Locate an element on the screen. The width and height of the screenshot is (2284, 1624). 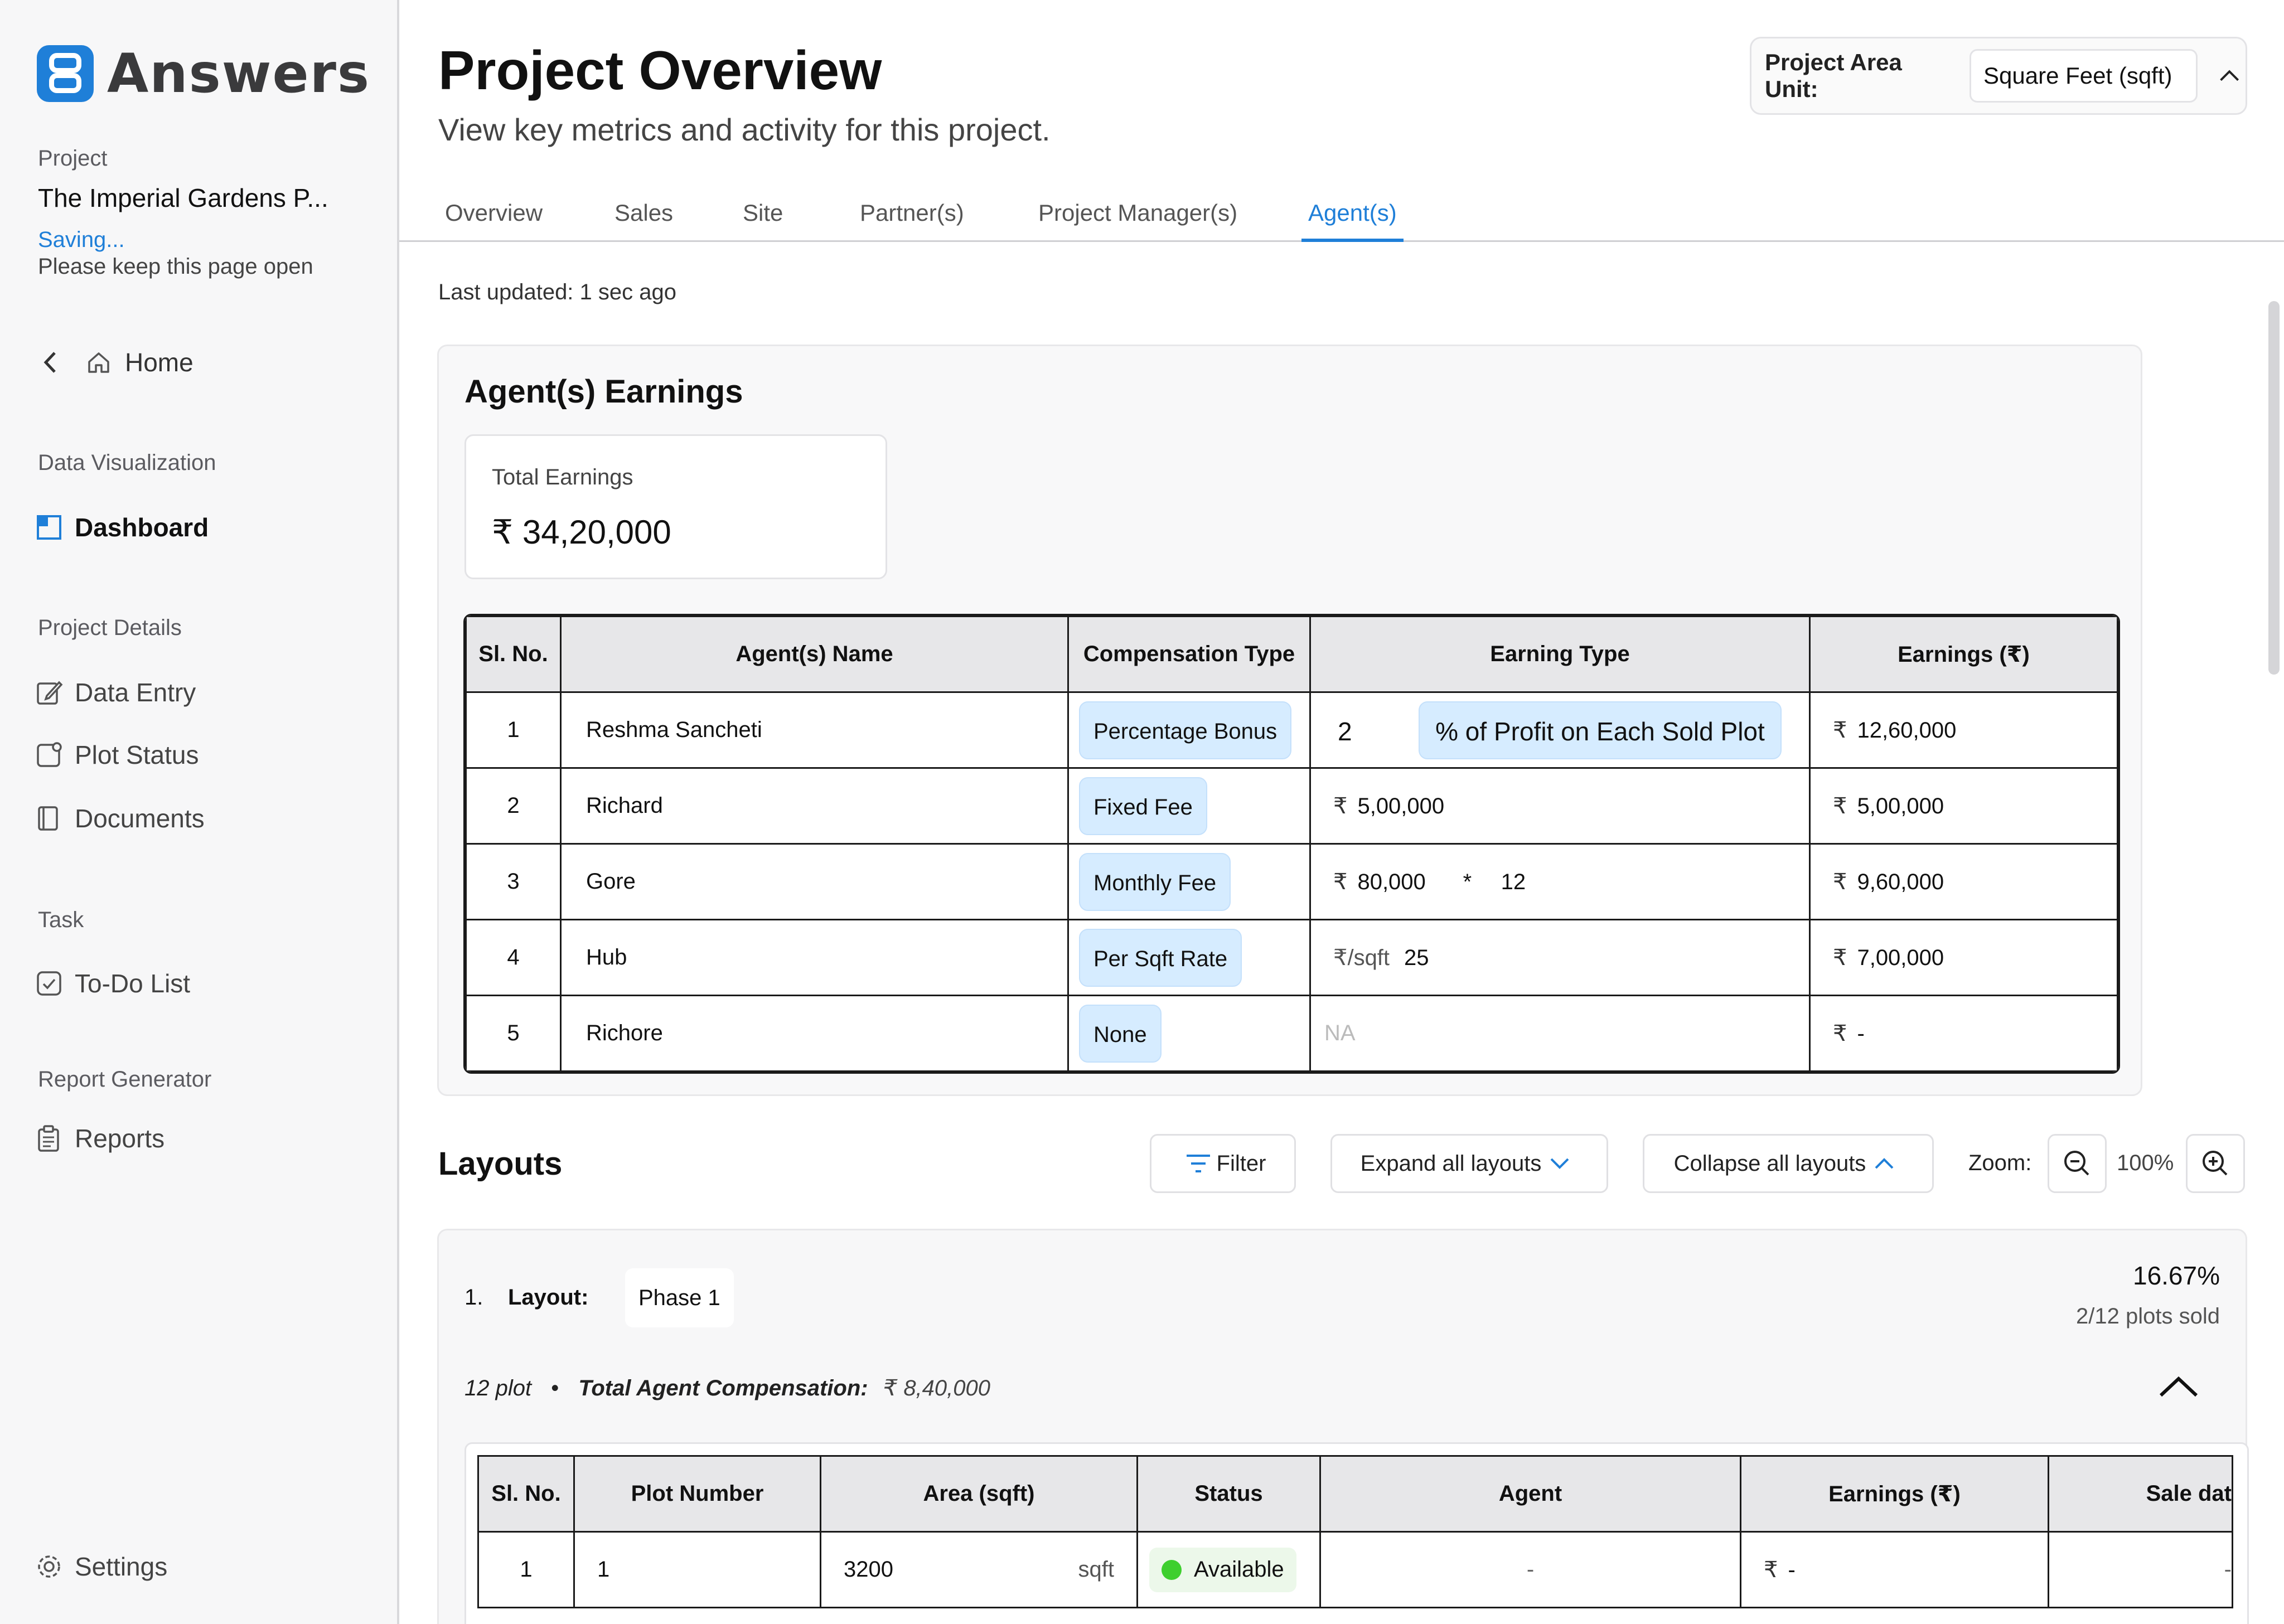
home-link: Home is located at coordinates (113, 363).